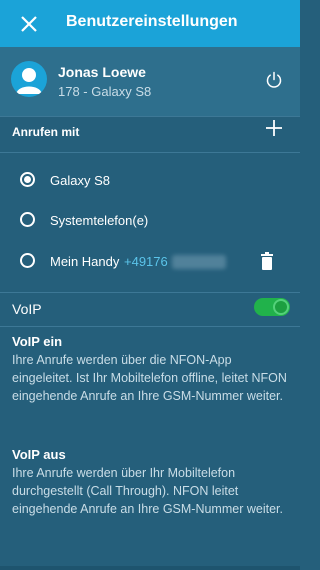 The image size is (320, 570). I want to click on trash-icon, so click(267, 261).